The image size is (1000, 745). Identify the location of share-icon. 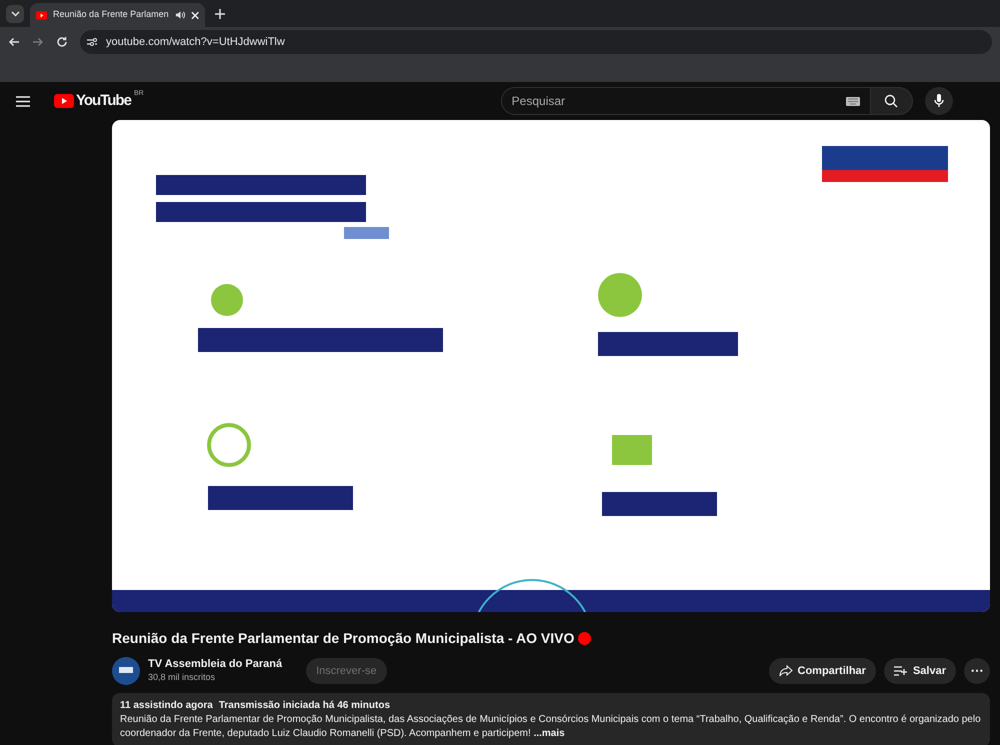
(785, 671).